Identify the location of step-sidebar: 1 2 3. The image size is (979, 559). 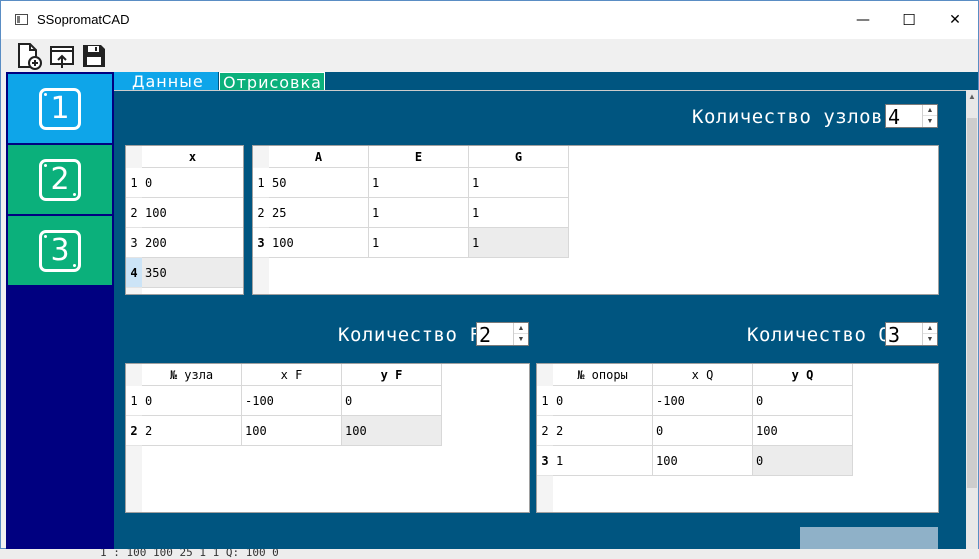
(60, 311).